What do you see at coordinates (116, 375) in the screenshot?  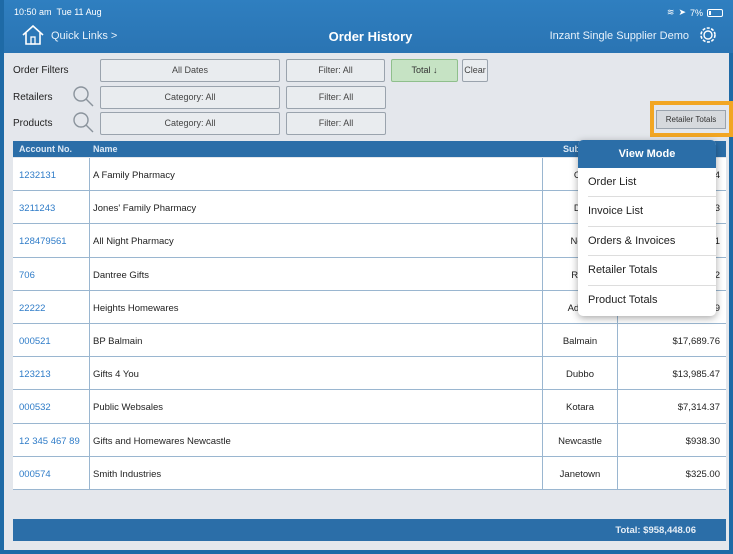 I see `retailer-name: Gifts 4 You` at bounding box center [116, 375].